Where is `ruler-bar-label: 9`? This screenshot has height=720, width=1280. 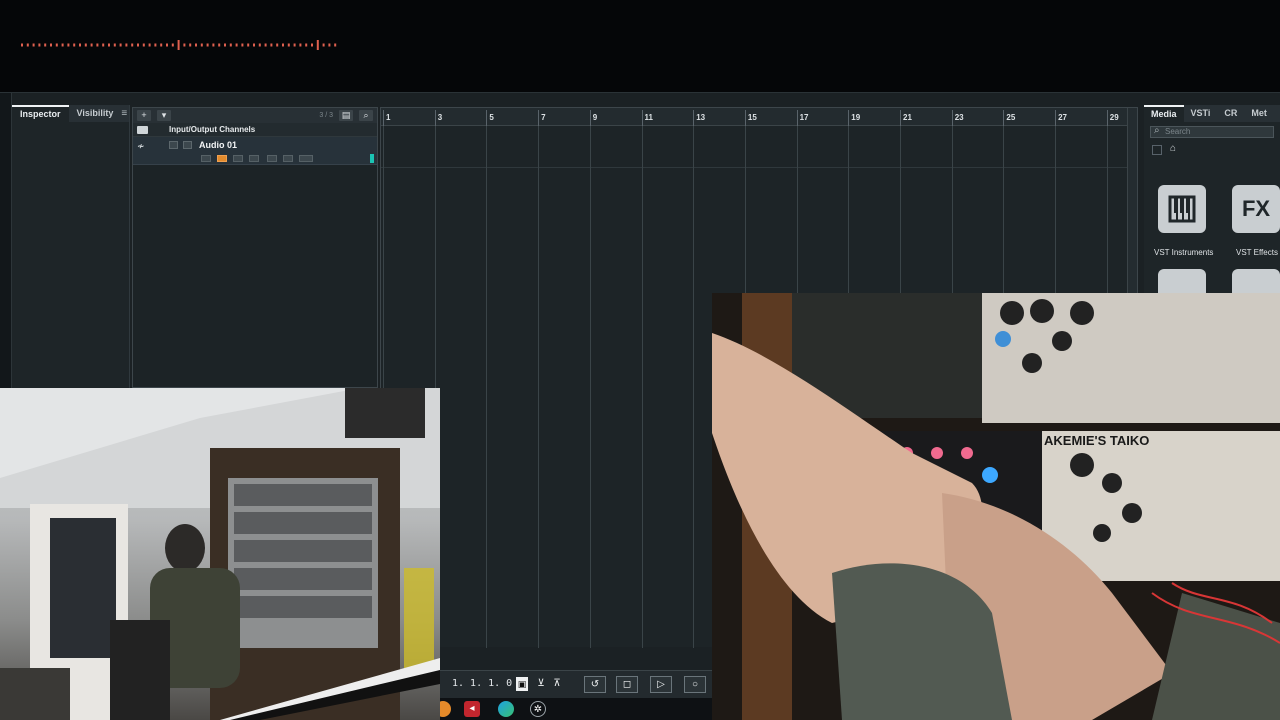
ruler-bar-label: 9 is located at coordinates (595, 117).